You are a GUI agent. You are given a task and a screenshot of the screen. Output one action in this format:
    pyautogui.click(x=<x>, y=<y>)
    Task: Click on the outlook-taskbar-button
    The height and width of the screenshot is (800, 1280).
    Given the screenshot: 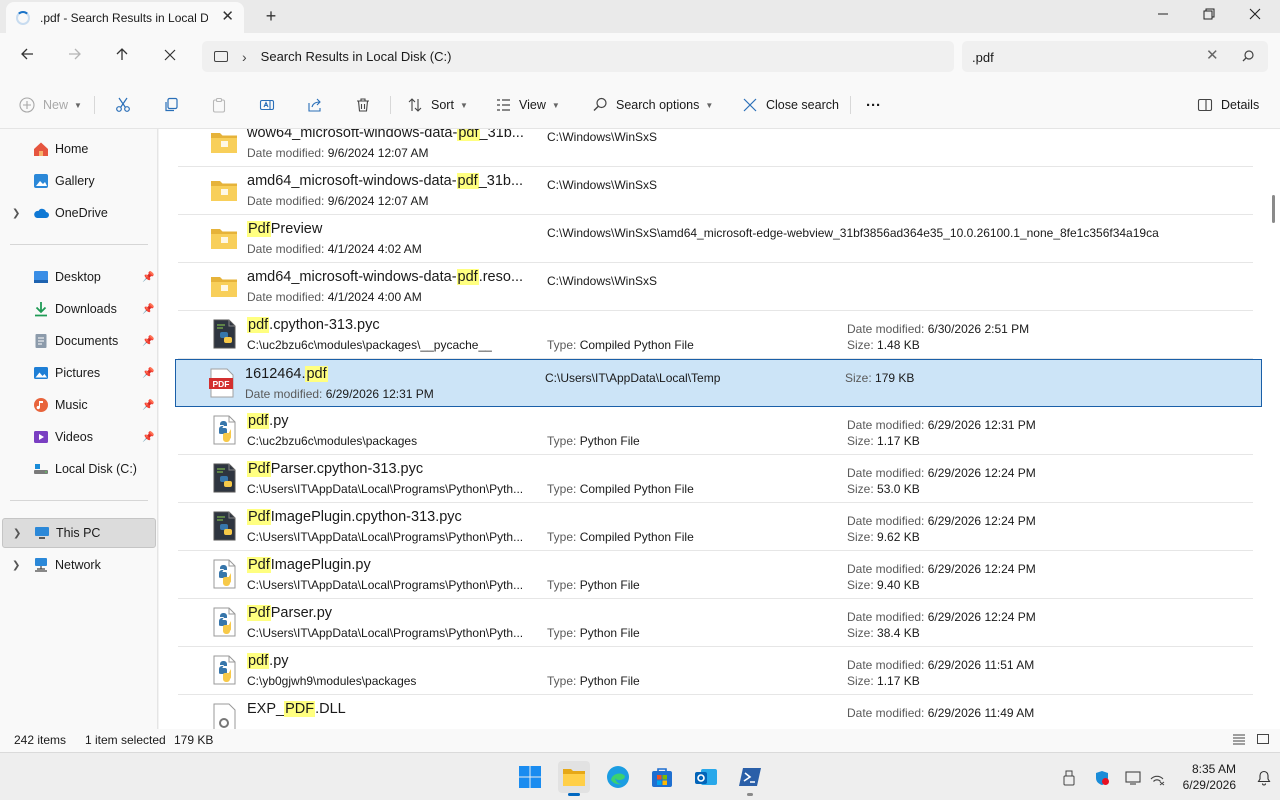 What is the action you would take?
    pyautogui.click(x=706, y=777)
    